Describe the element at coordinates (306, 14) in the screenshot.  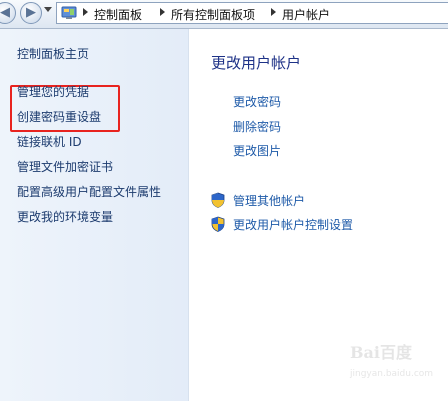
I see `breadcrumb-item-user-accounts: 用户帐户` at that location.